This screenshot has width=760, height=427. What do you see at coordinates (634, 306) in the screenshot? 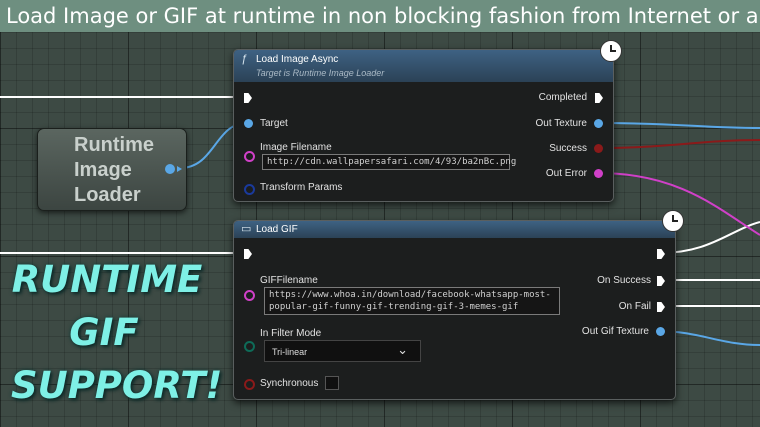
I see `on-fail-label: On Fail` at bounding box center [634, 306].